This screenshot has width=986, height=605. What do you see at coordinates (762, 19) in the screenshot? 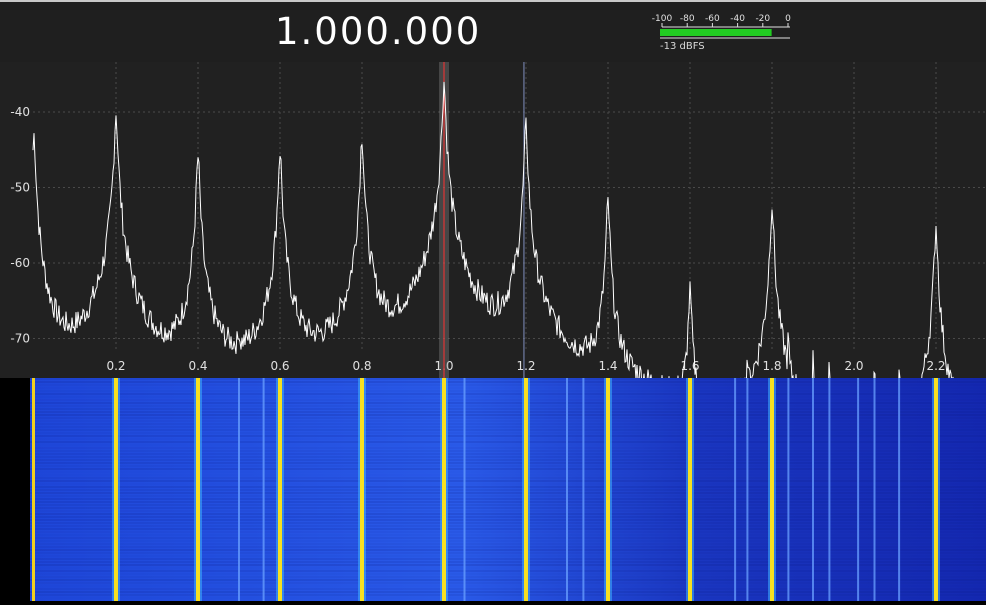
I see `level-meter-tick-label: -20` at bounding box center [762, 19].